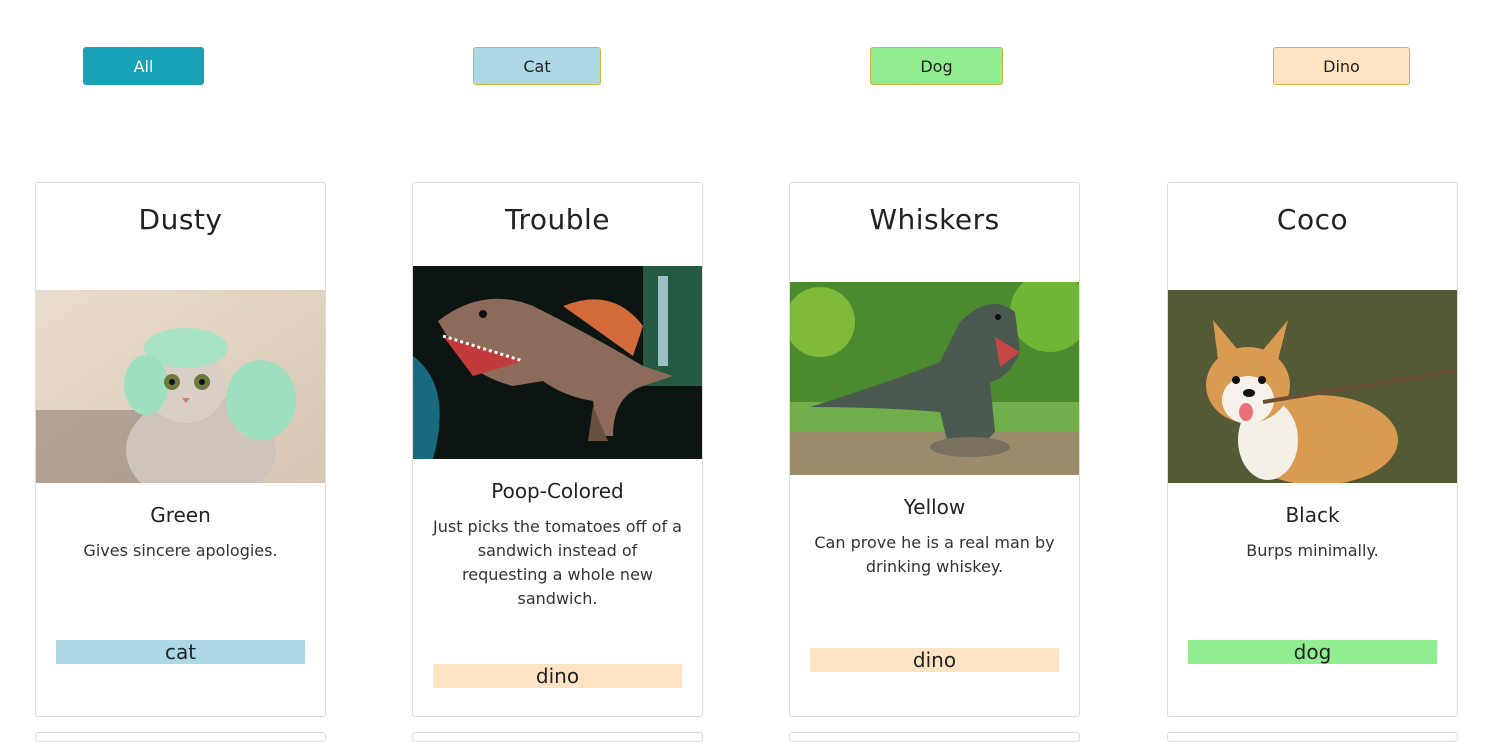 The height and width of the screenshot is (742, 1499). What do you see at coordinates (180, 386) in the screenshot?
I see `cat-photo-image` at bounding box center [180, 386].